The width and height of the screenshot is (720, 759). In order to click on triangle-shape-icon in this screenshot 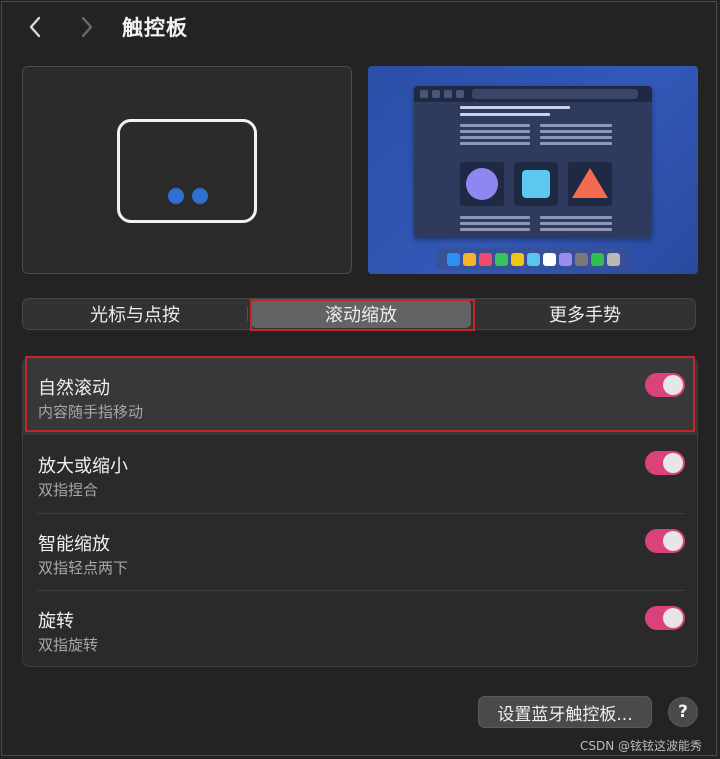, I will do `click(590, 183)`.